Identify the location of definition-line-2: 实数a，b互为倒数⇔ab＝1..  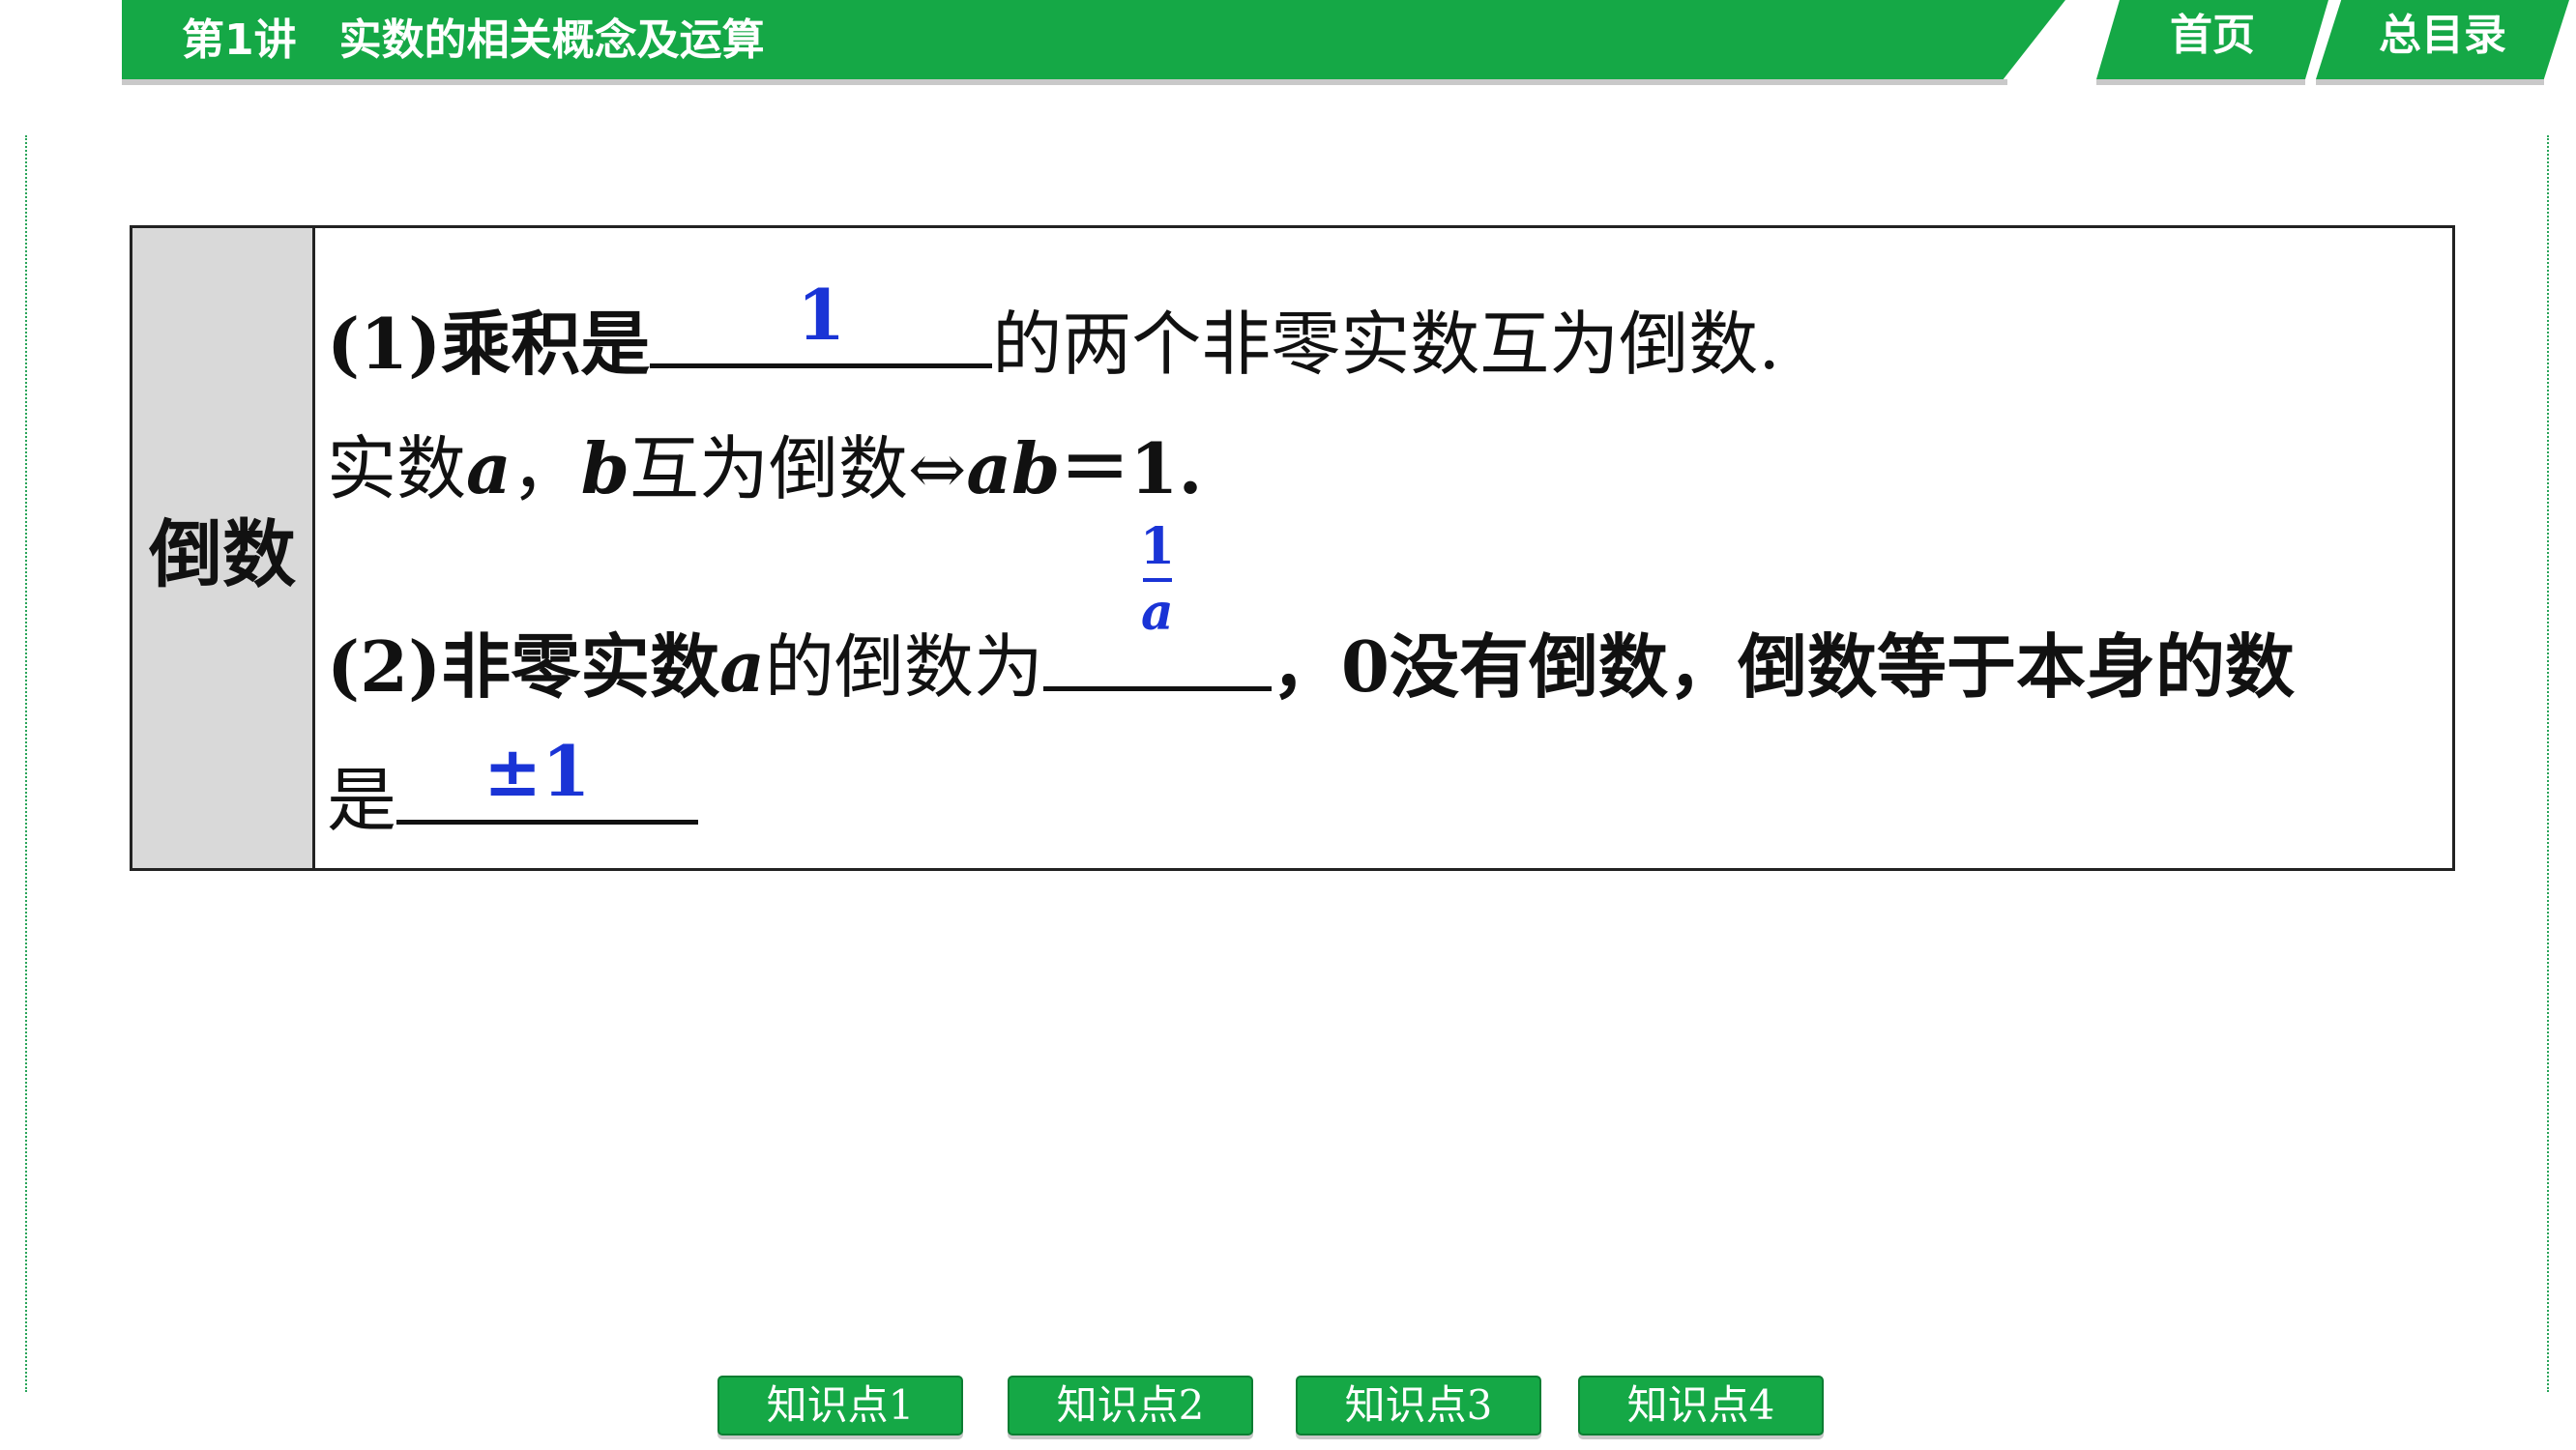
(765, 469).